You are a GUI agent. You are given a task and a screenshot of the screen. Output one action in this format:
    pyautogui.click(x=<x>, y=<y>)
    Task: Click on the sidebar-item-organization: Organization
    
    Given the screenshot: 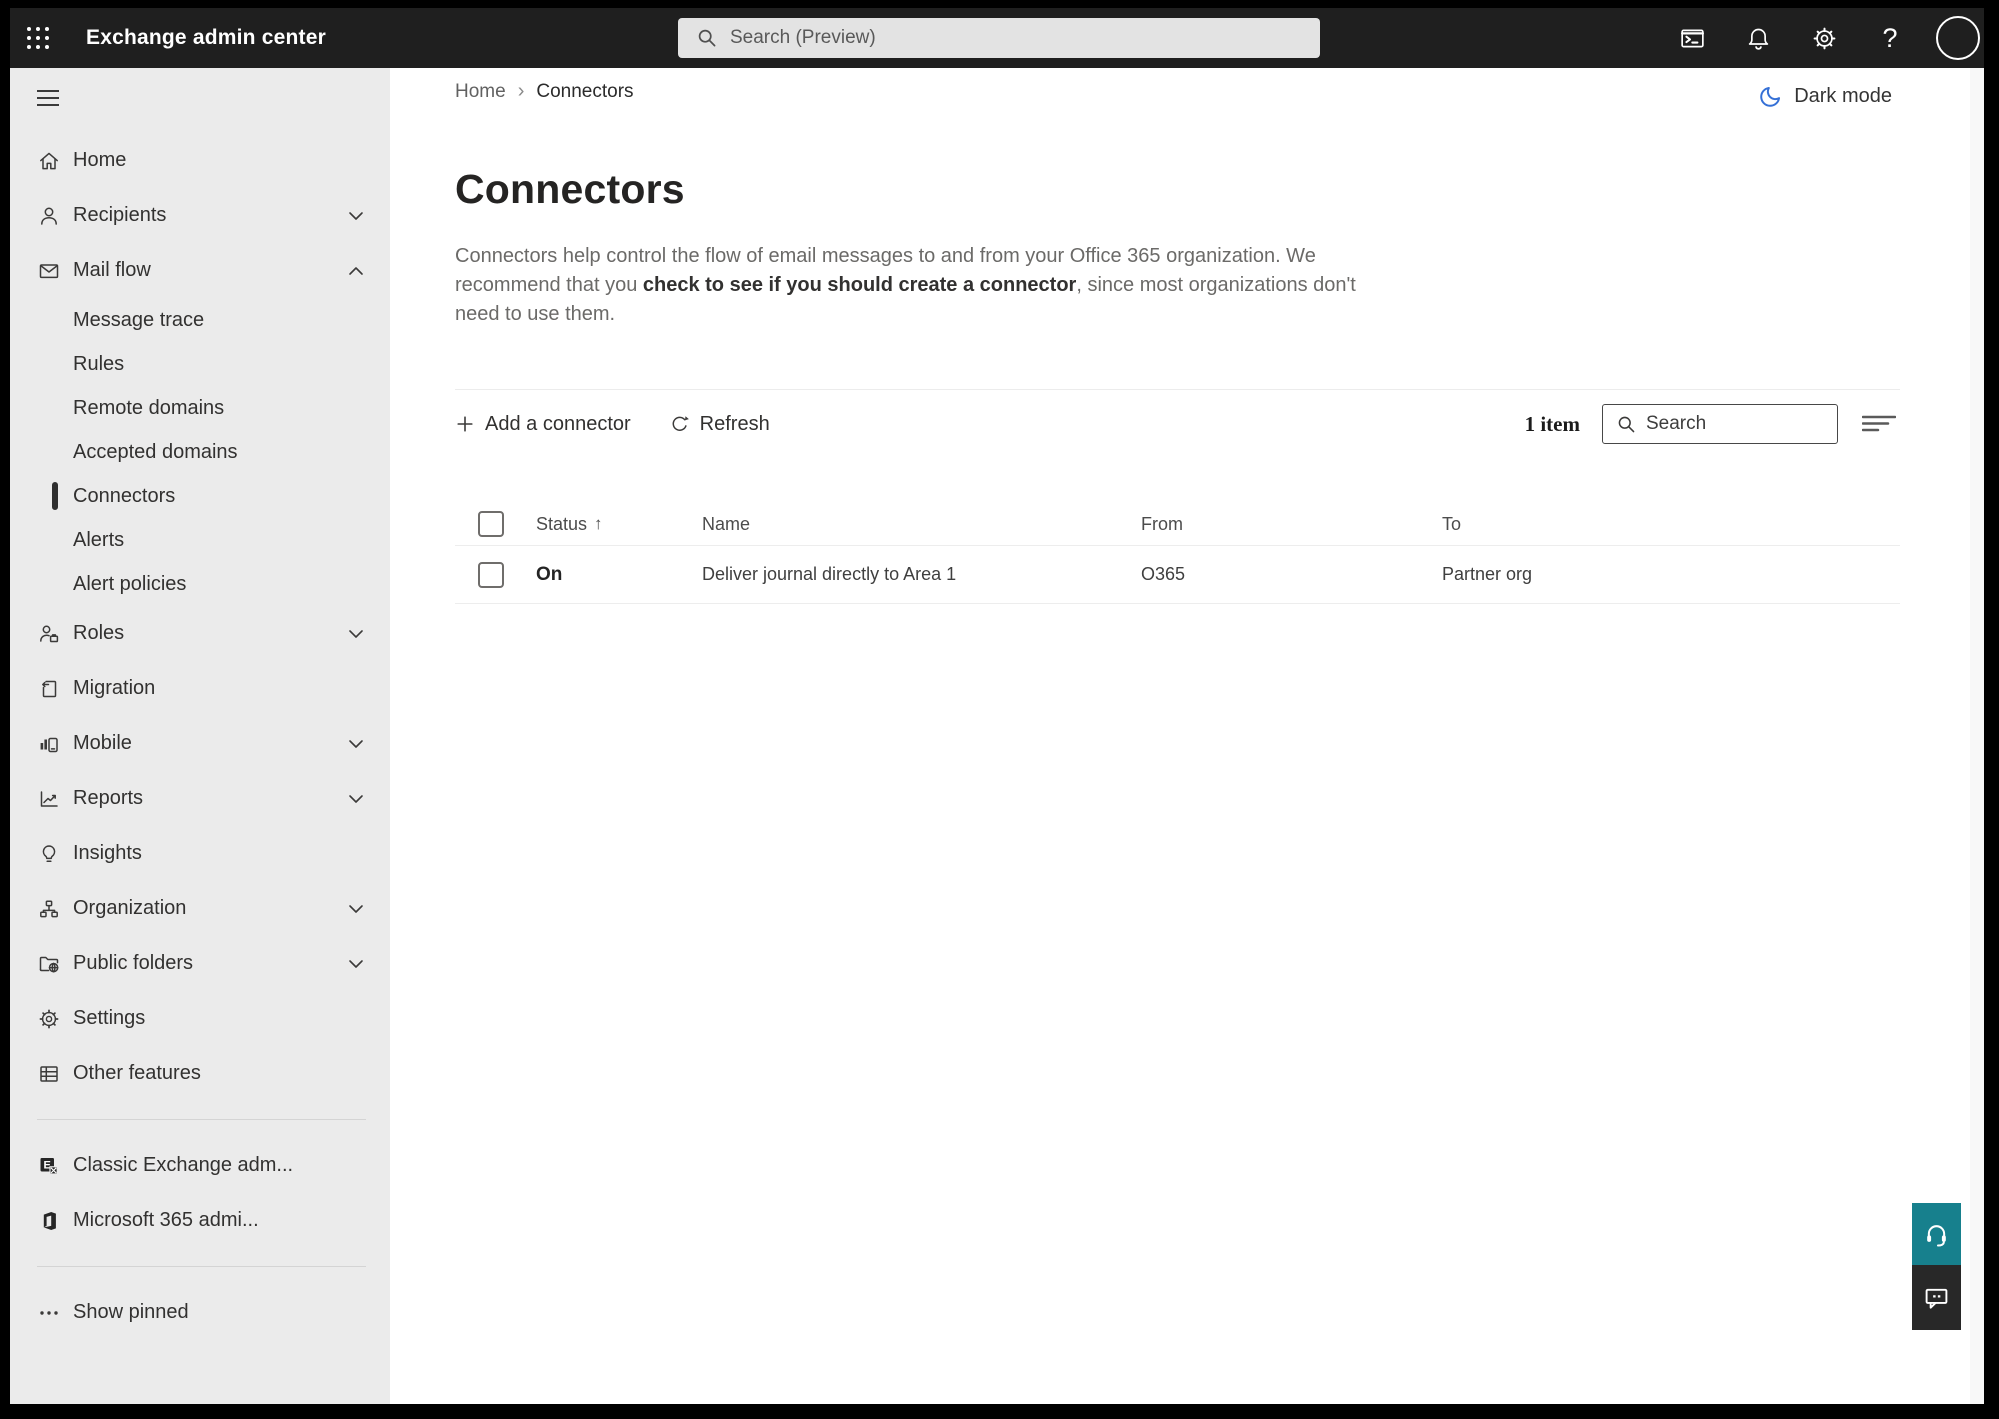 What is the action you would take?
    pyautogui.click(x=200, y=908)
    